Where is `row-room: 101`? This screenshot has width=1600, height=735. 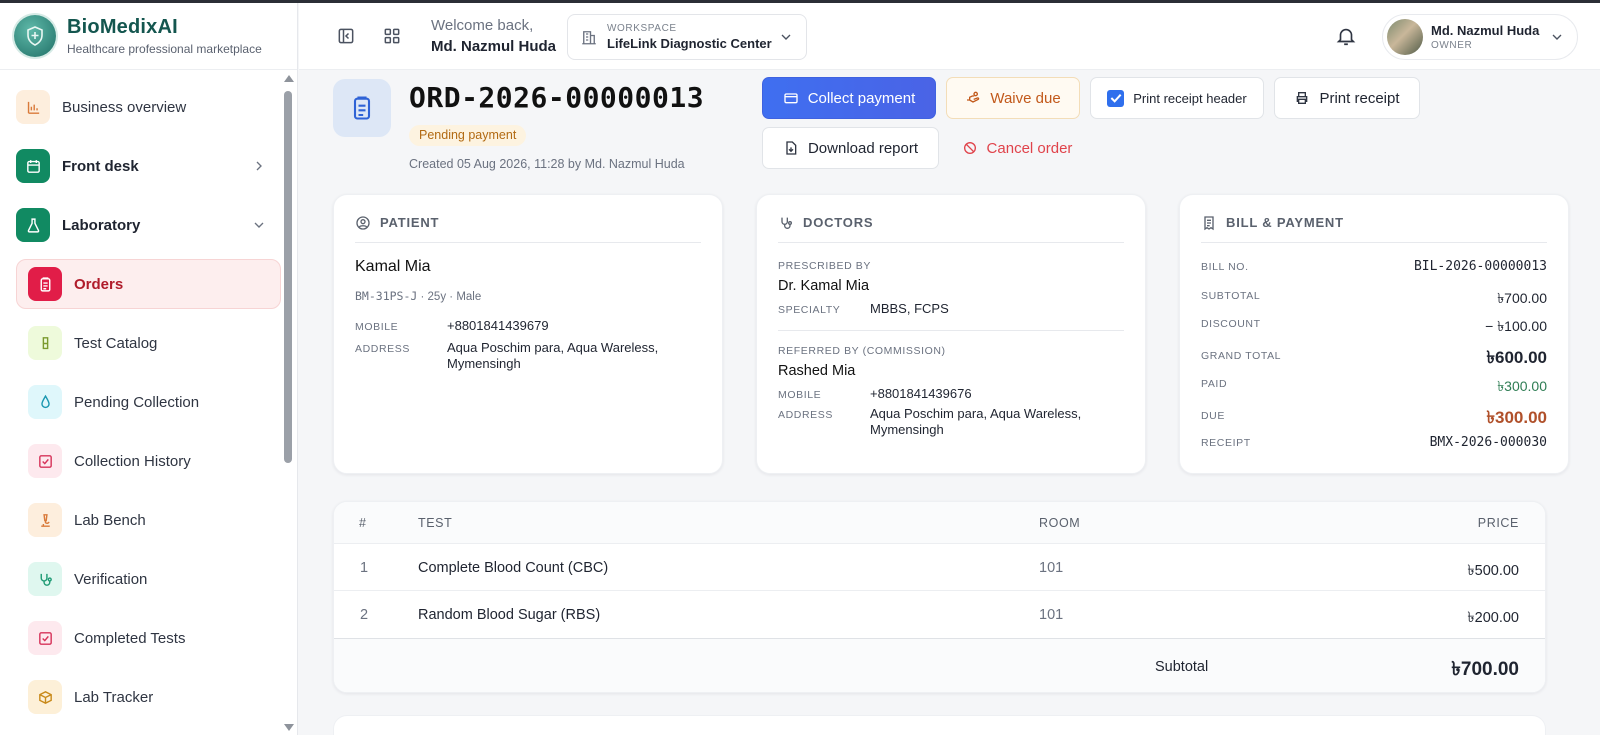 row-room: 101 is located at coordinates (1051, 615).